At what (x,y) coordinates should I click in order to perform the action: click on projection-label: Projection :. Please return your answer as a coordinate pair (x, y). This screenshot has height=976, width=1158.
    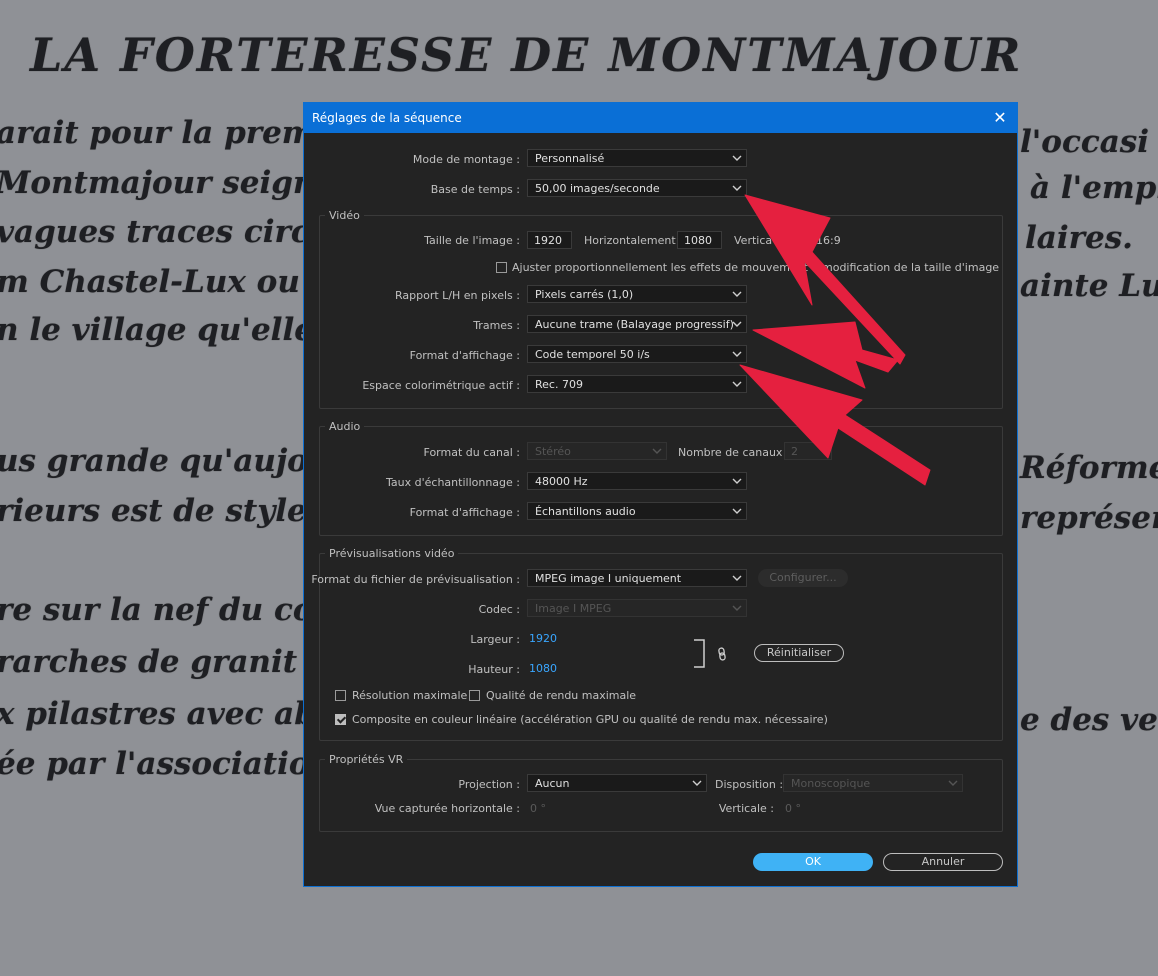
    Looking at the image, I should click on (489, 784).